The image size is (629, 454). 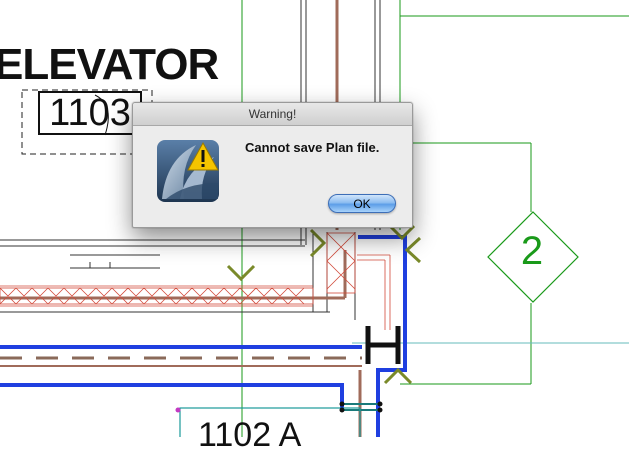 I want to click on ok-button: OK, so click(x=362, y=203).